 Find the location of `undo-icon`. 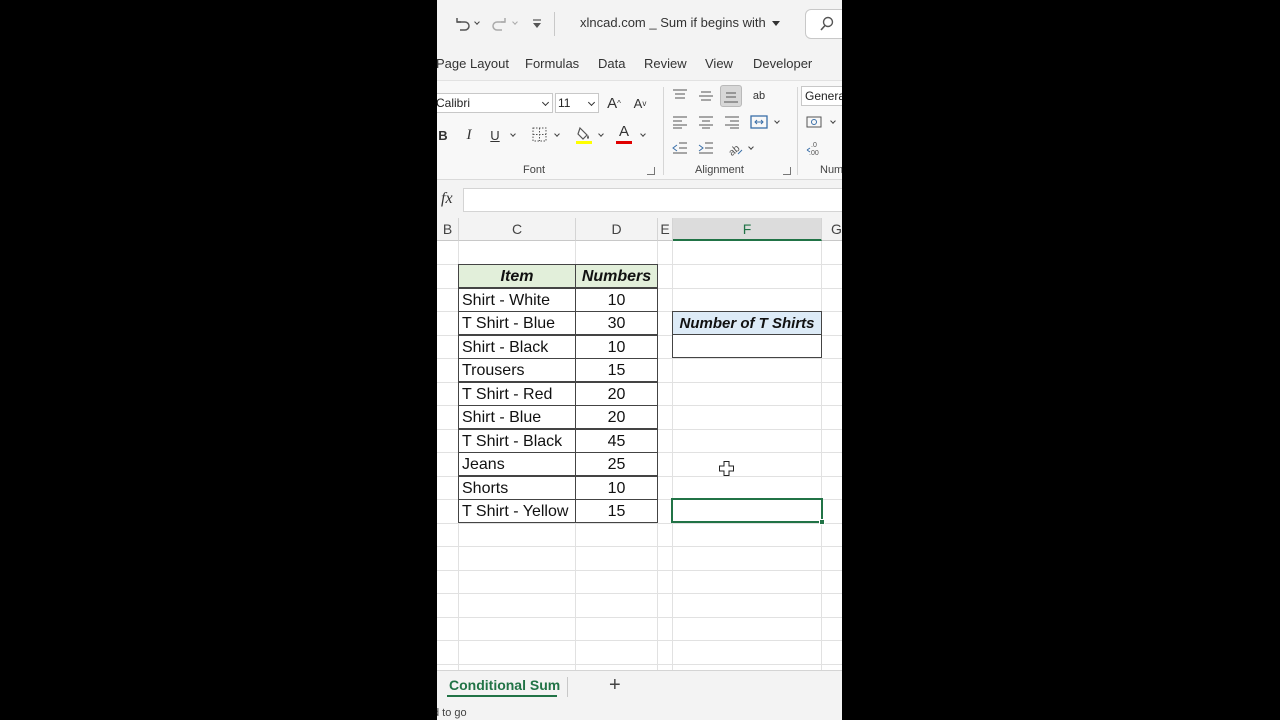

undo-icon is located at coordinates (462, 24).